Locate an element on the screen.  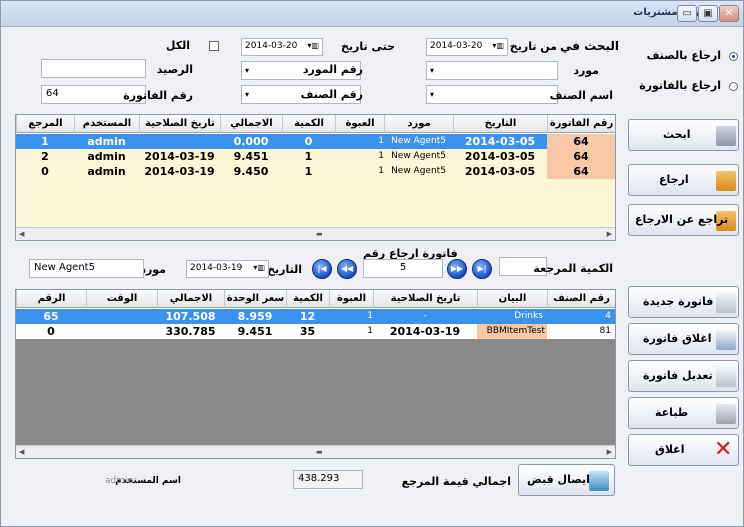
supplier-combo: ▾ is located at coordinates (492, 70).